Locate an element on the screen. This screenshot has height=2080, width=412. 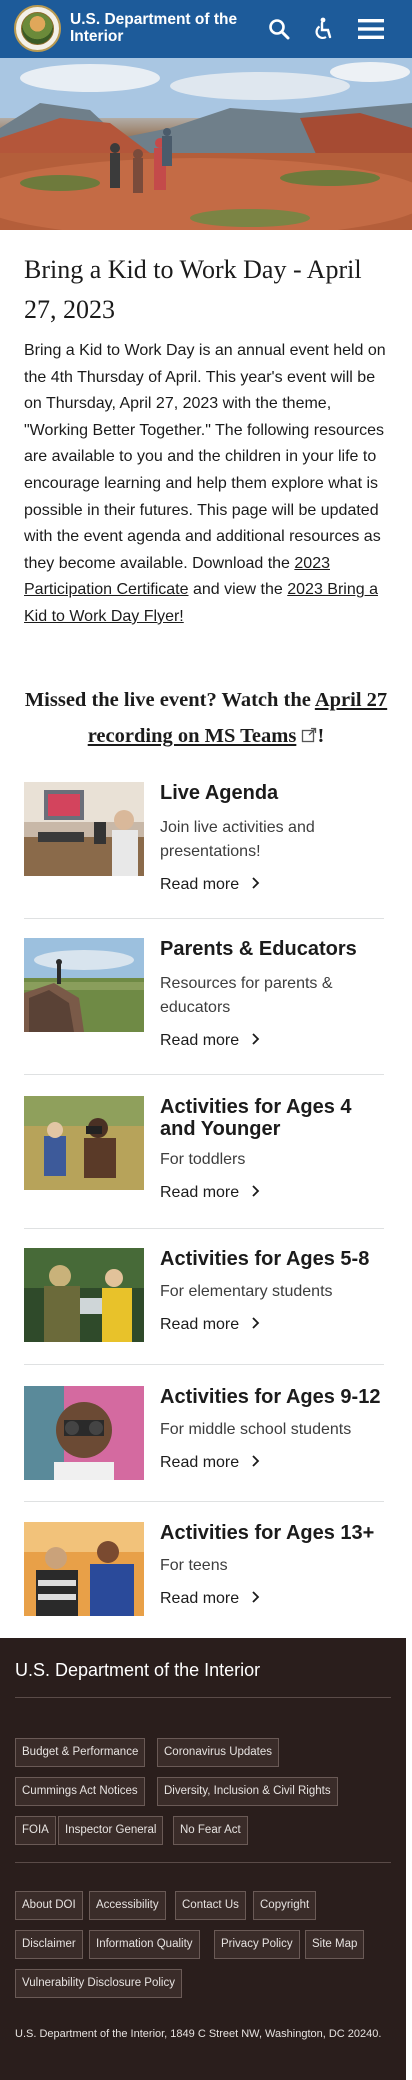
footer-link-budget: Budget & Performance is located at coordinates (80, 1752).